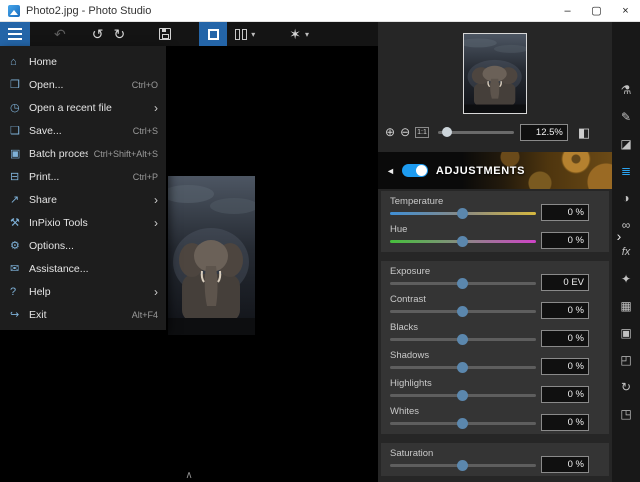 The width and height of the screenshot is (640, 482). I want to click on pencil-icon: ✎, so click(626, 117).